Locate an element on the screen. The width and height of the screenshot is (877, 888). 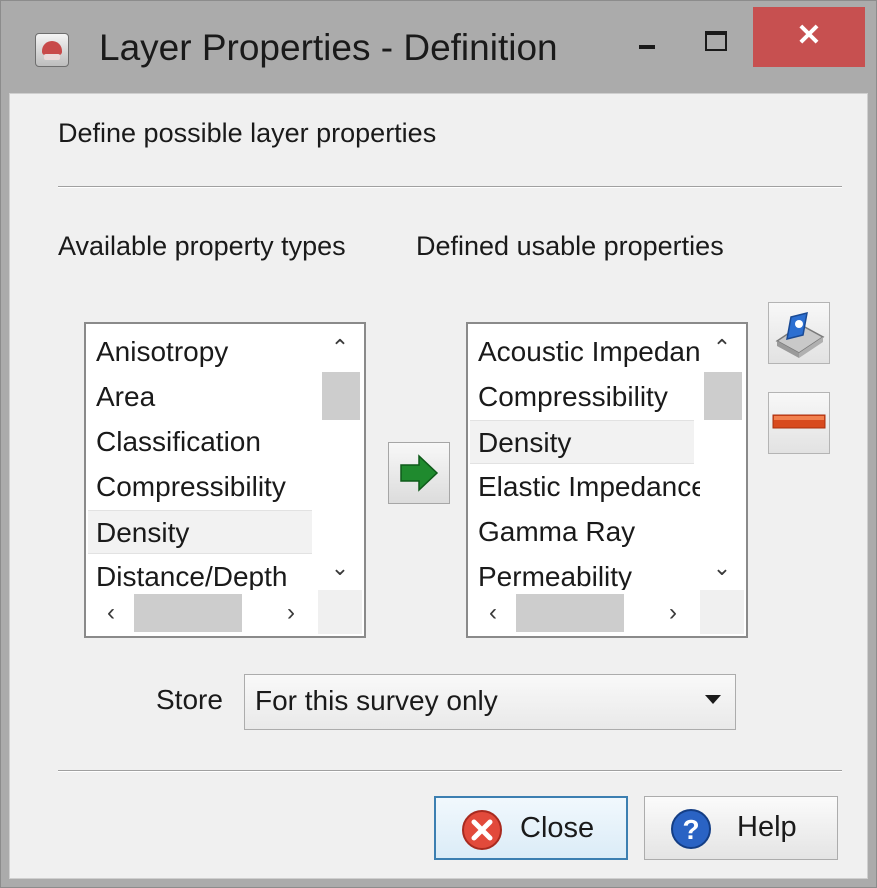
list-item: Classification is located at coordinates (208, 442).